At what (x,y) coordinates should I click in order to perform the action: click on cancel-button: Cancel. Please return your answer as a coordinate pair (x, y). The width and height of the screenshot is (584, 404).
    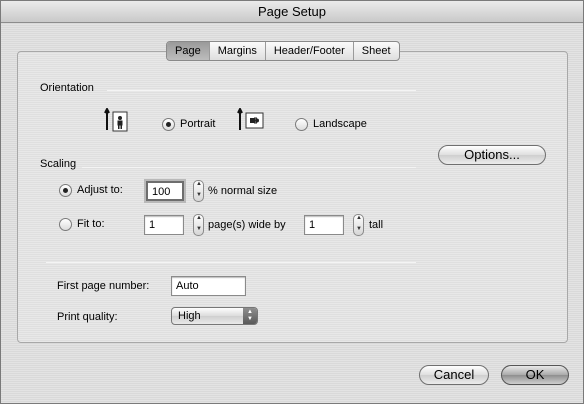
    Looking at the image, I should click on (454, 375).